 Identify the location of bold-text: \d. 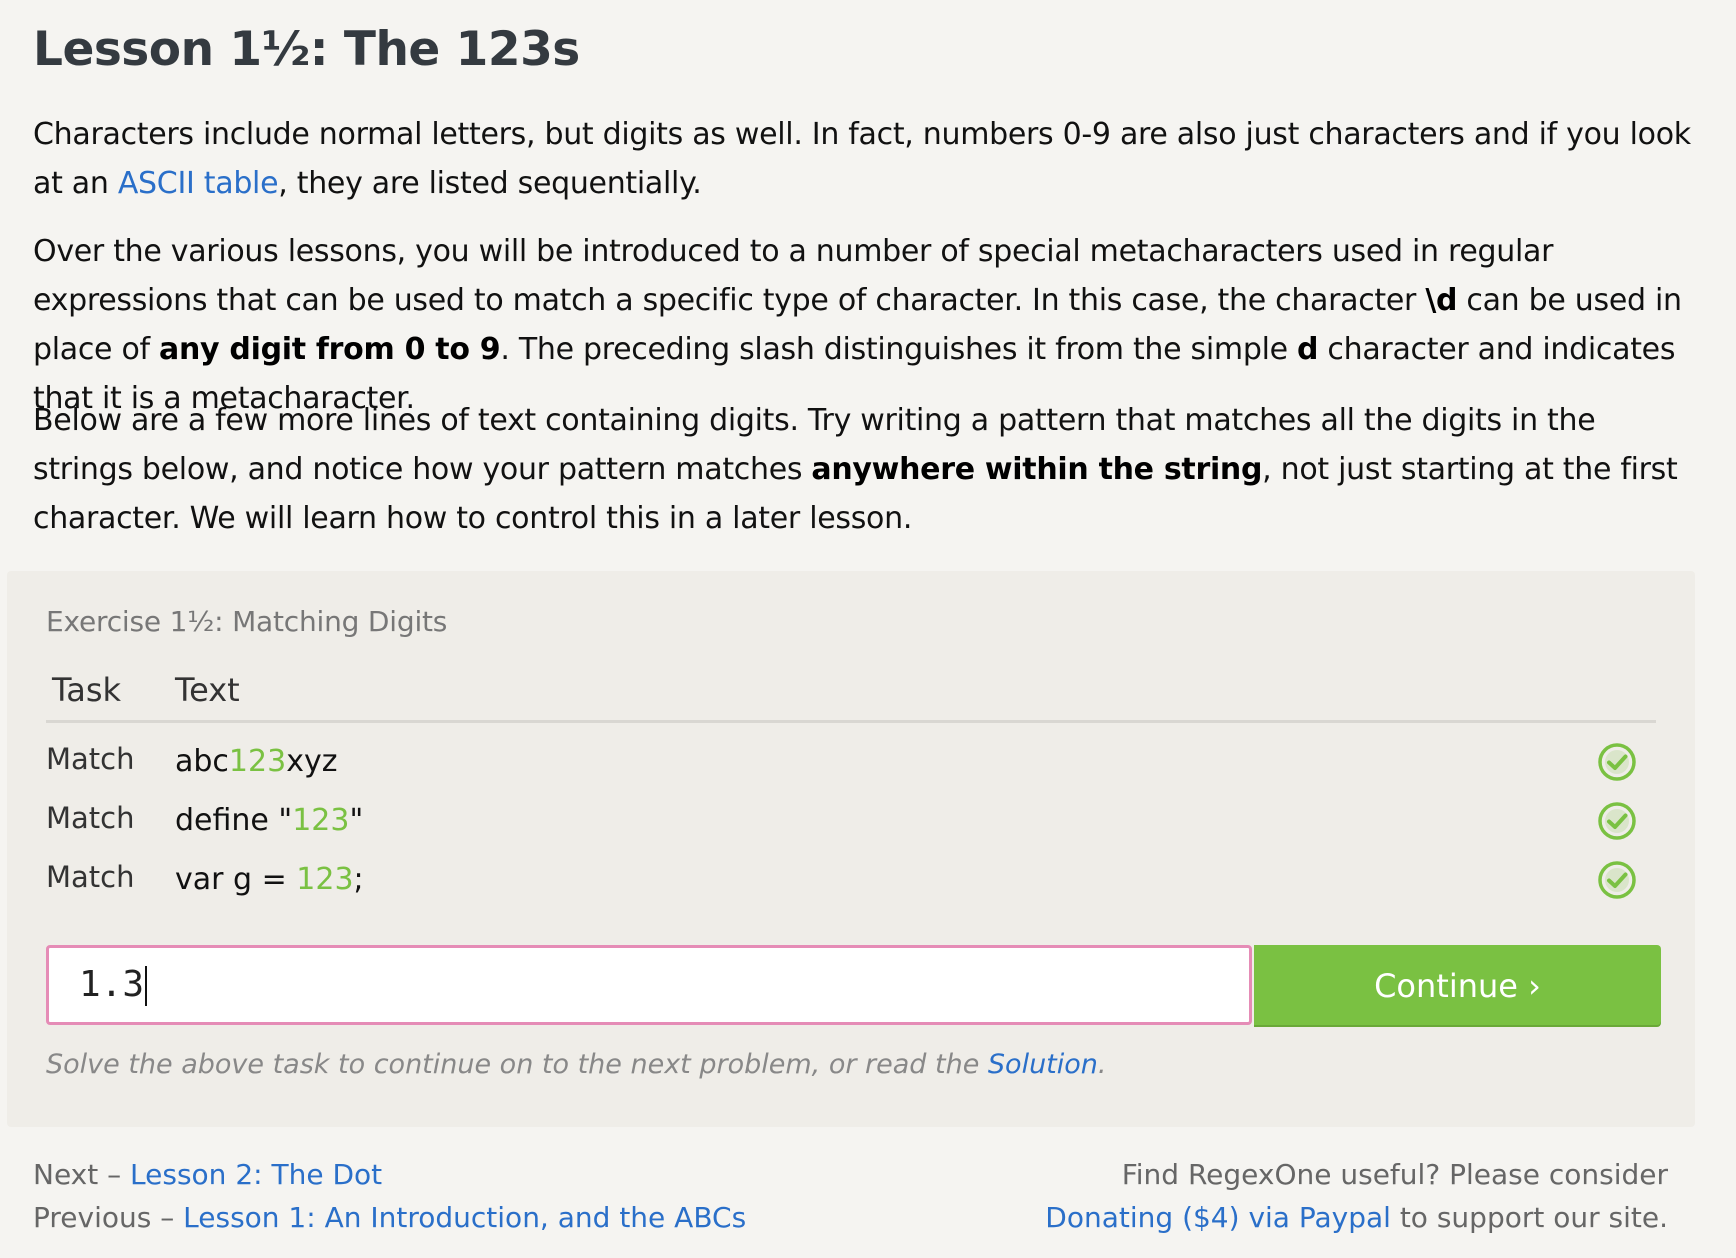
(1441, 300).